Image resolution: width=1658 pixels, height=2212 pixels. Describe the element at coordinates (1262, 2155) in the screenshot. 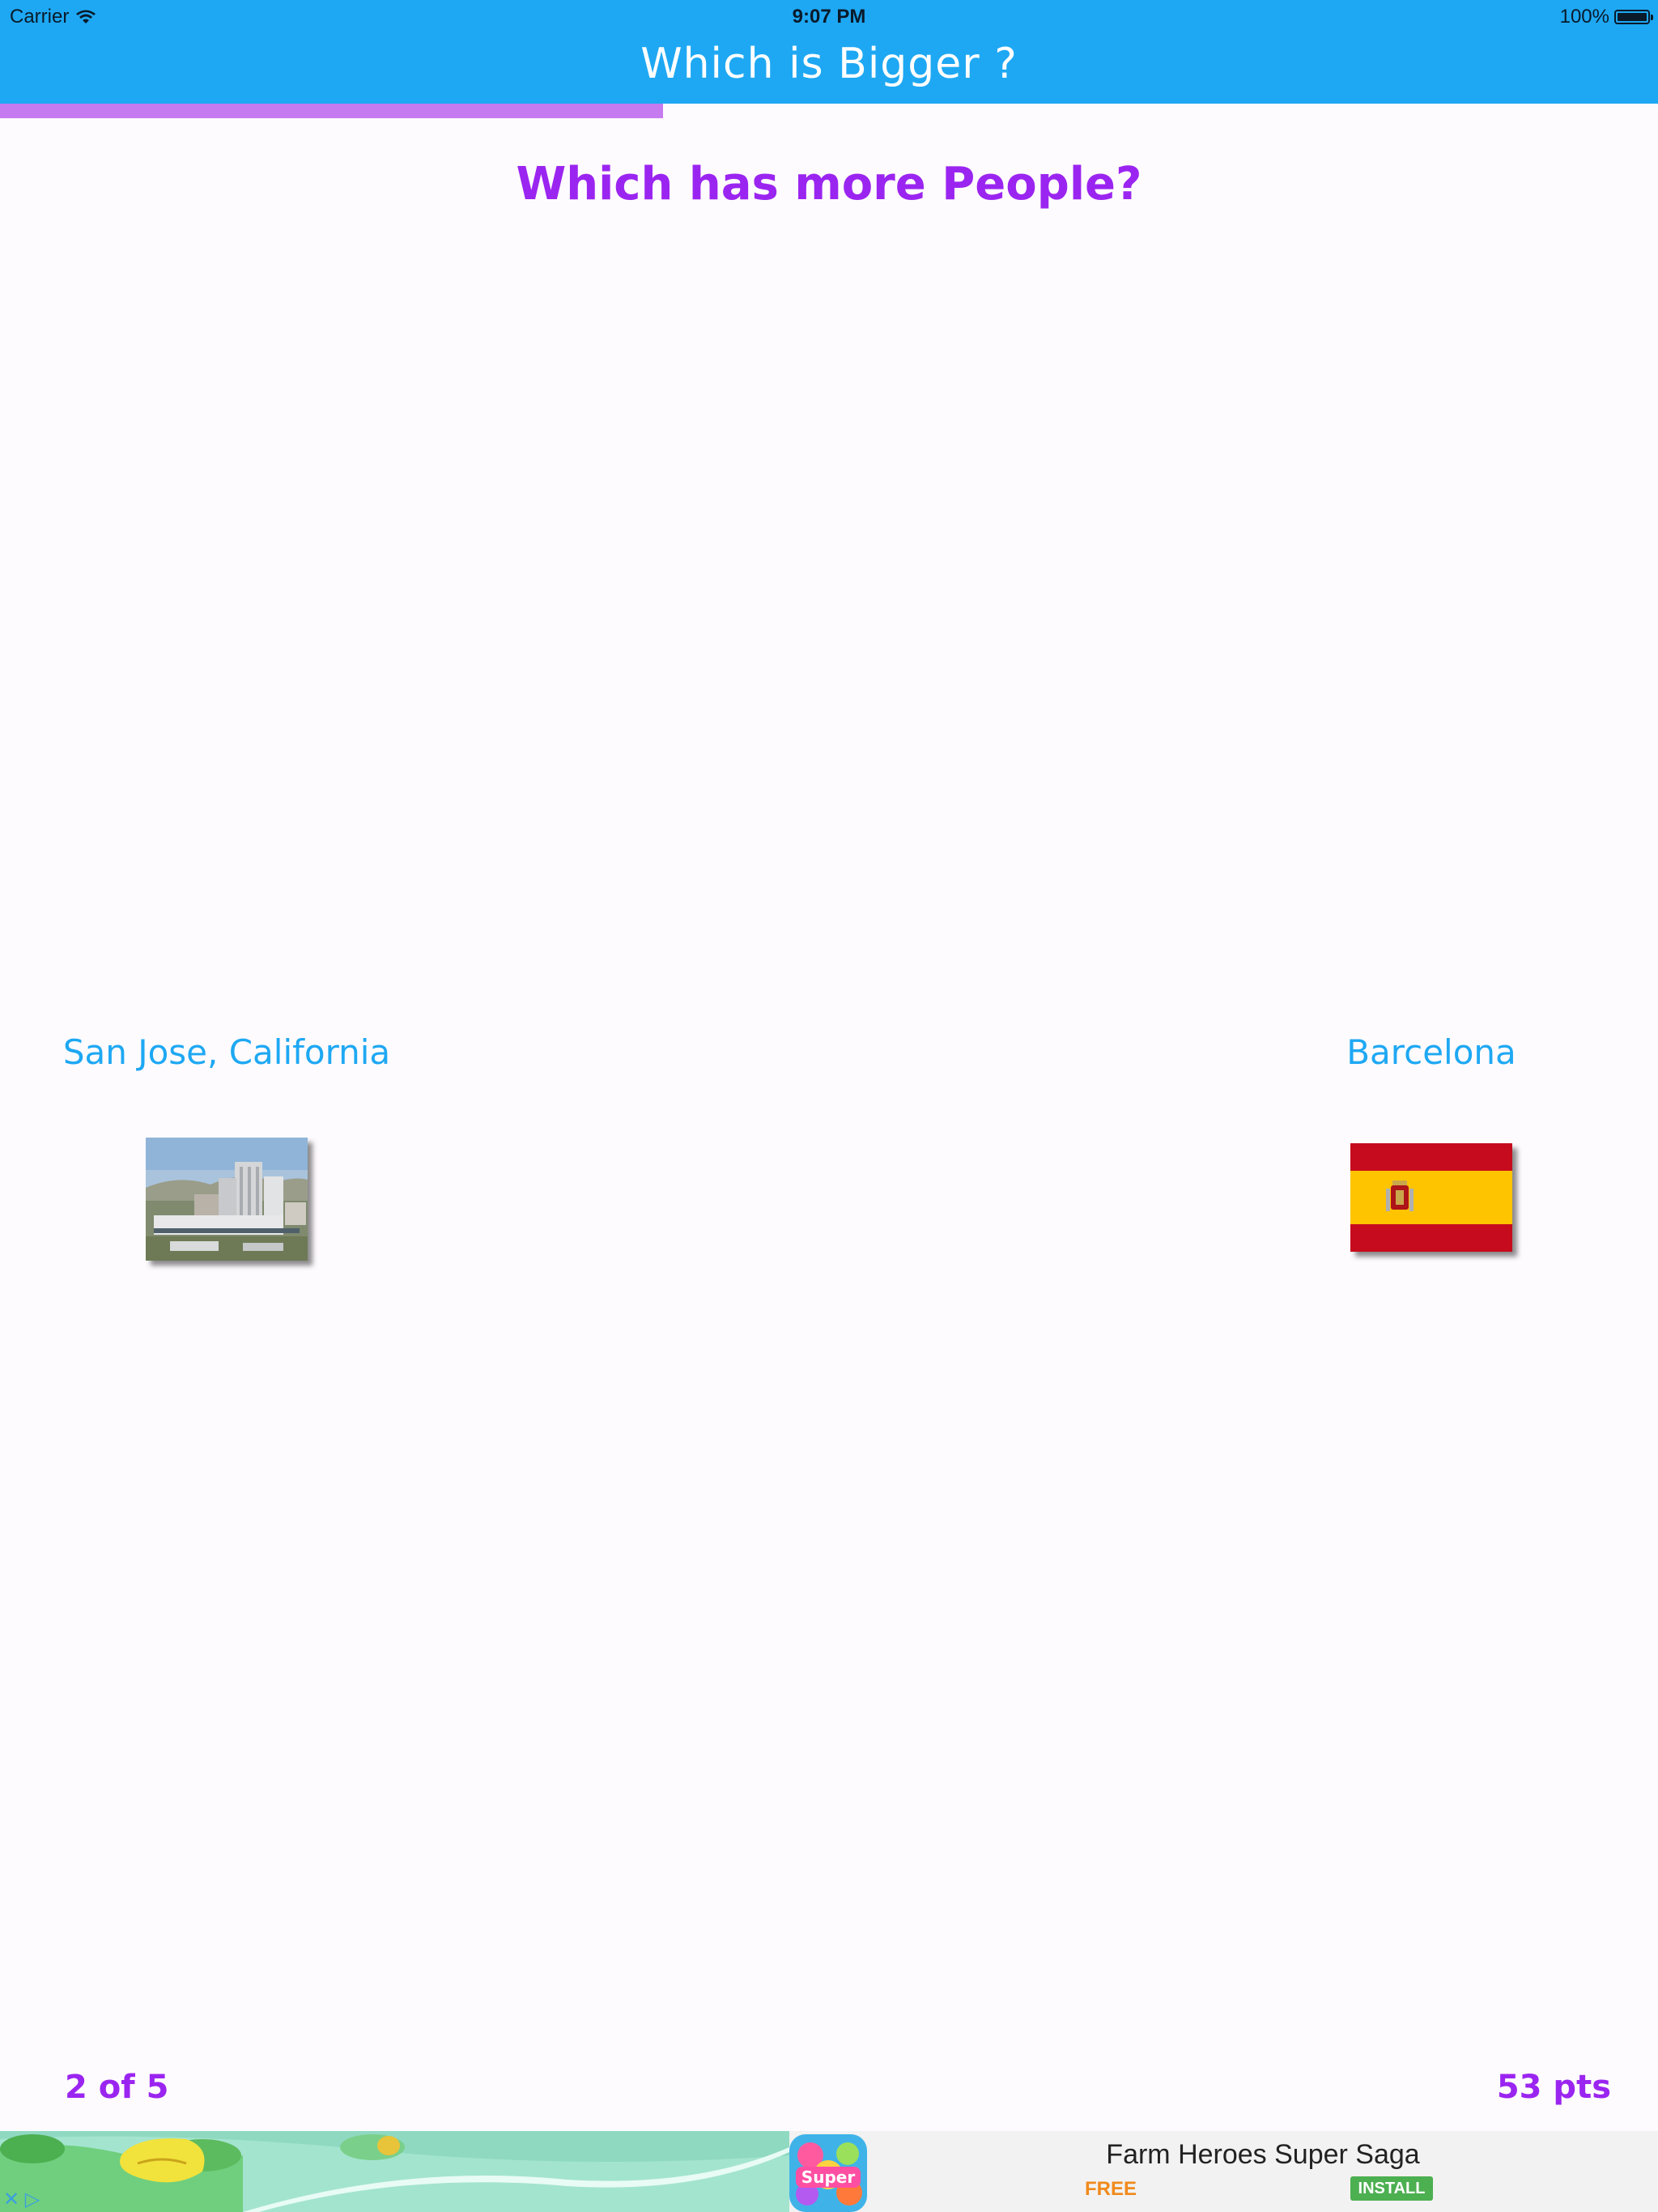

I see `ad-title: Farm Heroes Super Saga` at that location.